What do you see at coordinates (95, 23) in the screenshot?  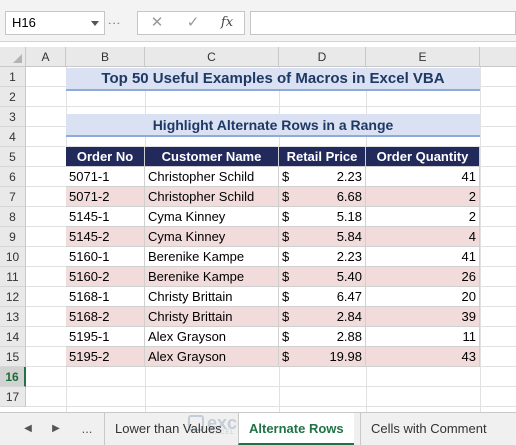 I see `chevron-down-icon` at bounding box center [95, 23].